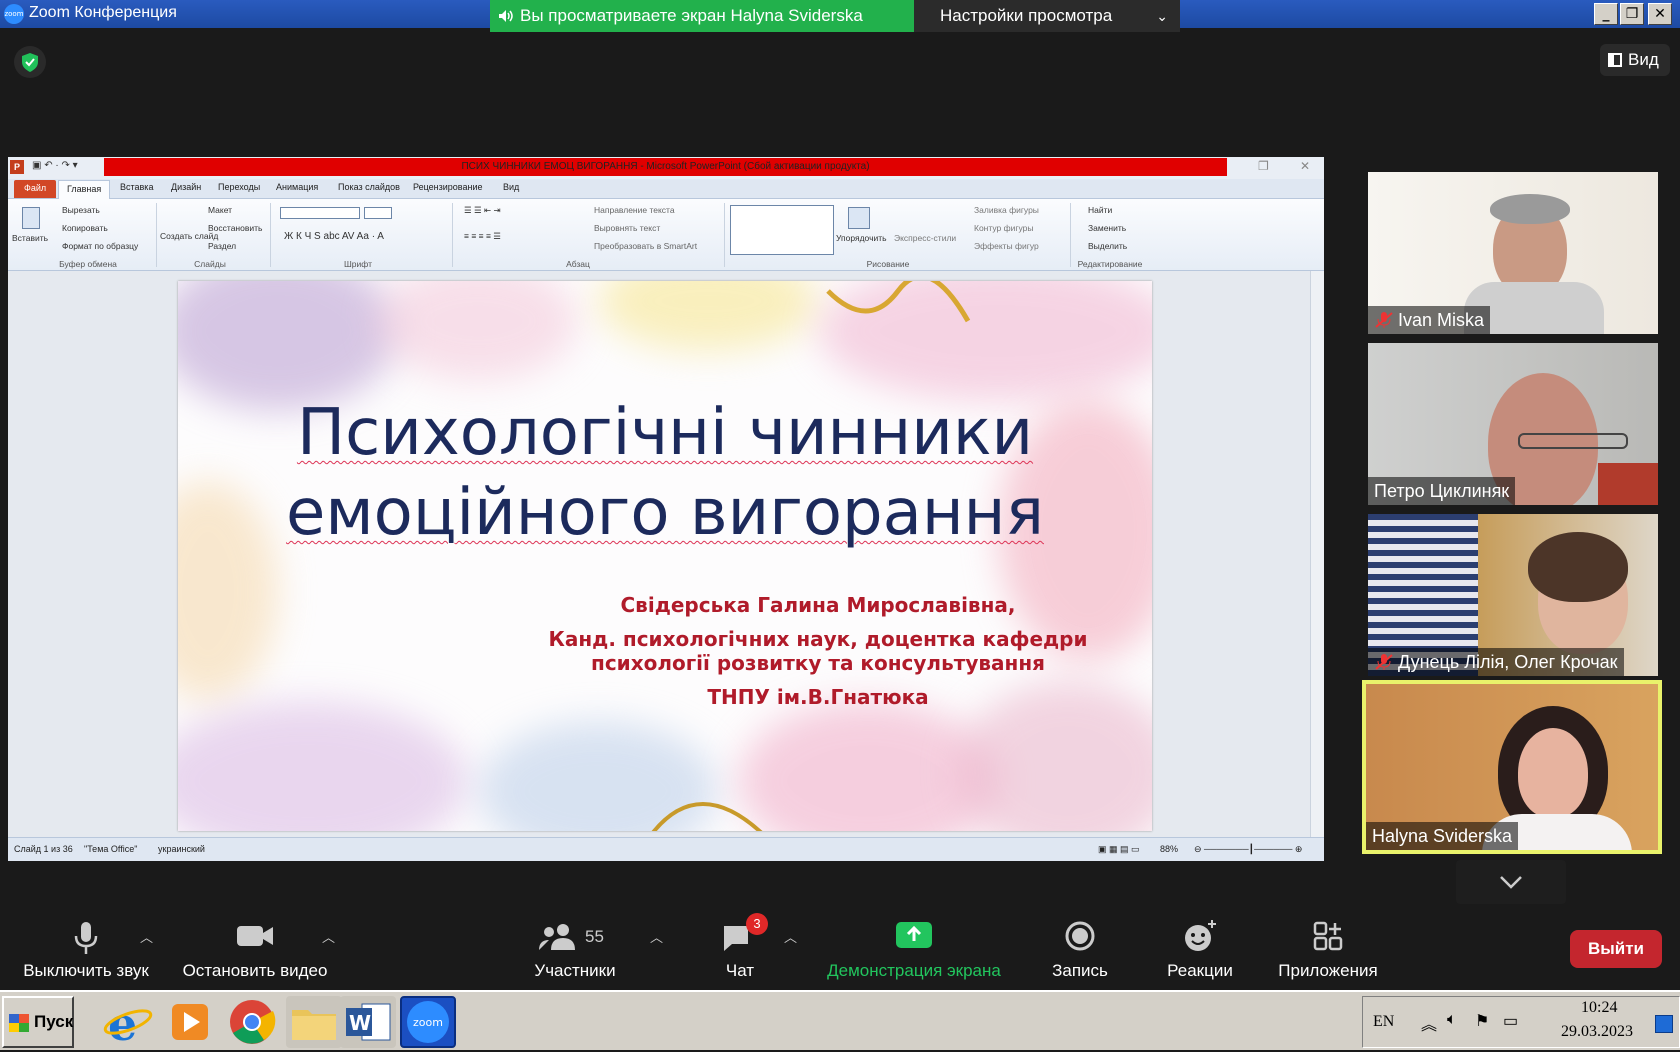 The height and width of the screenshot is (1052, 1680). What do you see at coordinates (1100, 210) in the screenshot?
I see `find-button: Найти` at bounding box center [1100, 210].